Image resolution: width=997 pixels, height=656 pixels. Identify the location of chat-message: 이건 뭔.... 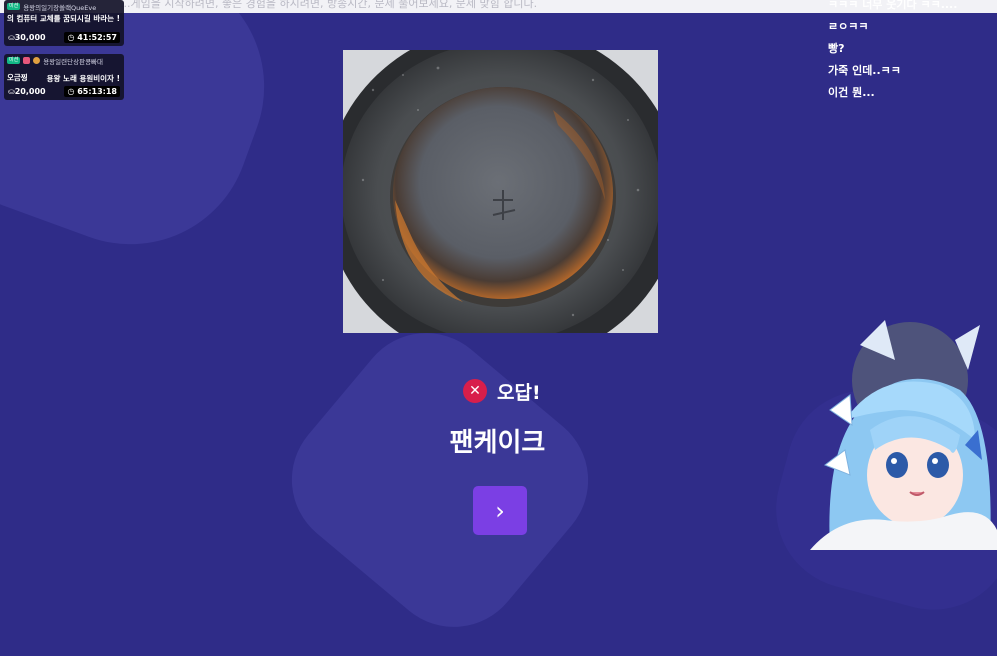
(851, 92).